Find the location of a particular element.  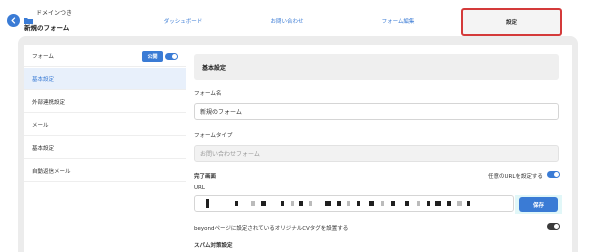

cv-tag-label: beyondページに設定されているオリジナルCVタグを設置する is located at coordinates (271, 229).